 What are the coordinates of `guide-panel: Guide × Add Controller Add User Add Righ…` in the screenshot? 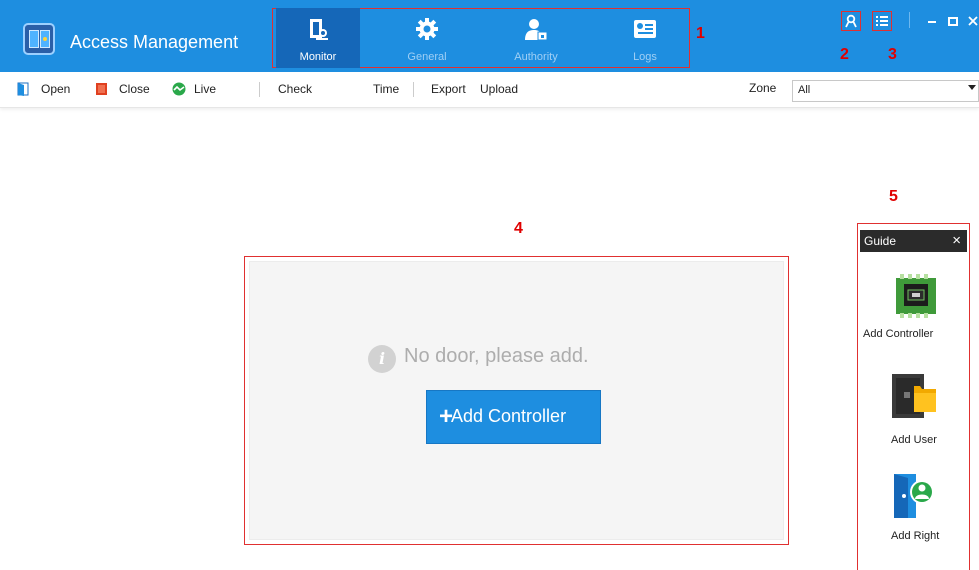 It's located at (913, 396).